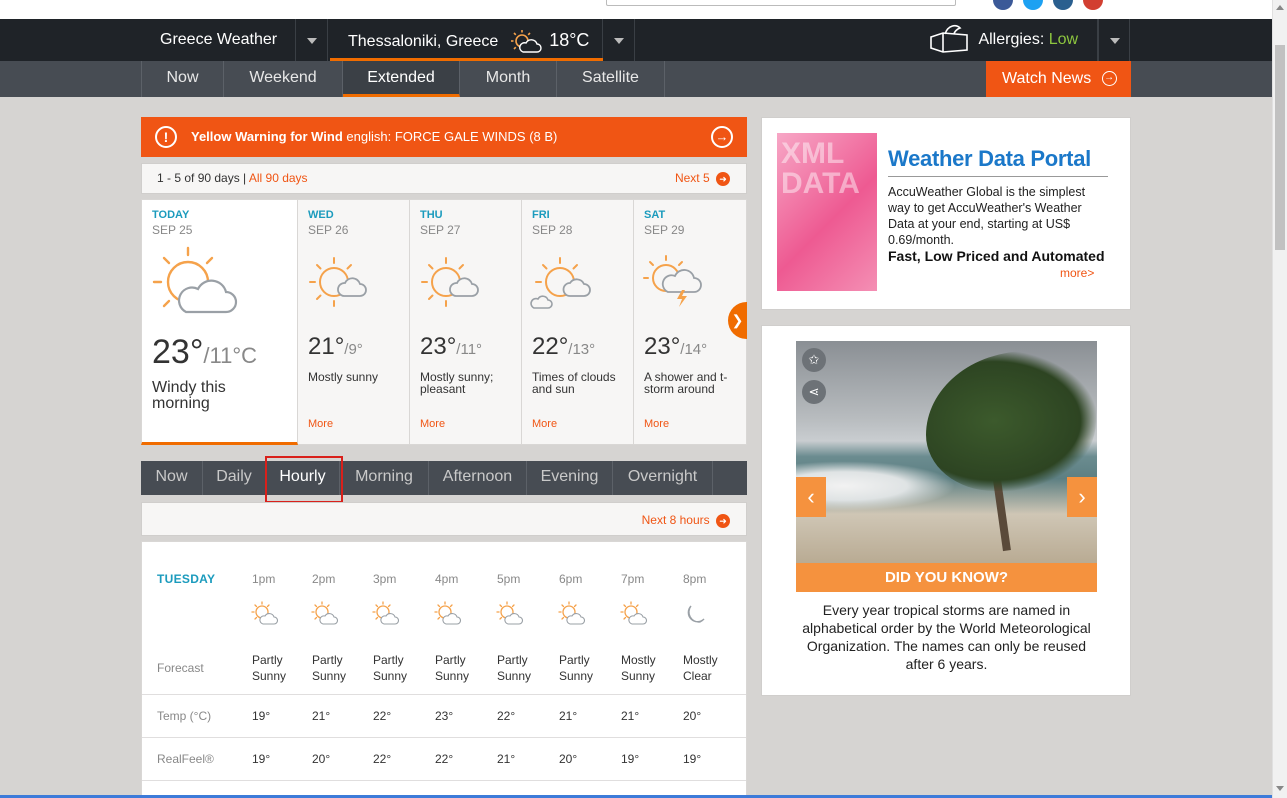  I want to click on ad-more-link: more>, so click(1077, 273).